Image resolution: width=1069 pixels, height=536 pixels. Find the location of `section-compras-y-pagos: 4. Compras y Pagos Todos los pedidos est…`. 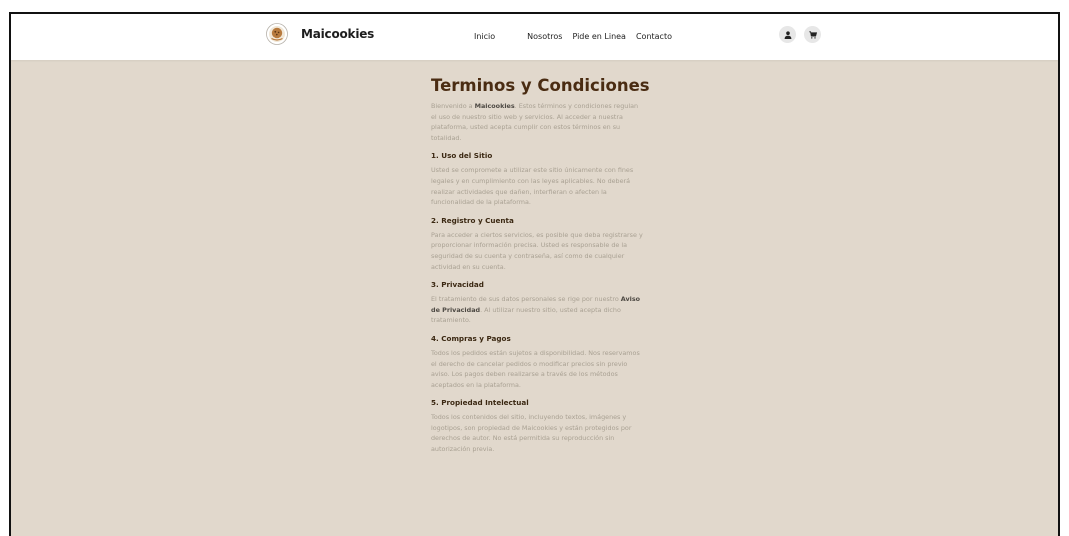

section-compras-y-pagos: 4. Compras y Pagos Todos los pedidos est… is located at coordinates (537, 362).